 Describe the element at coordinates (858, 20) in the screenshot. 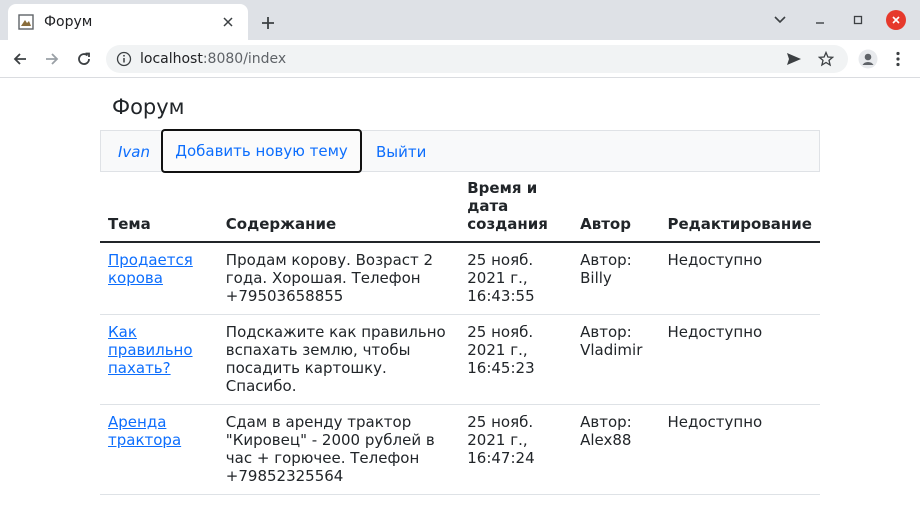

I see `maximize-icon` at that location.